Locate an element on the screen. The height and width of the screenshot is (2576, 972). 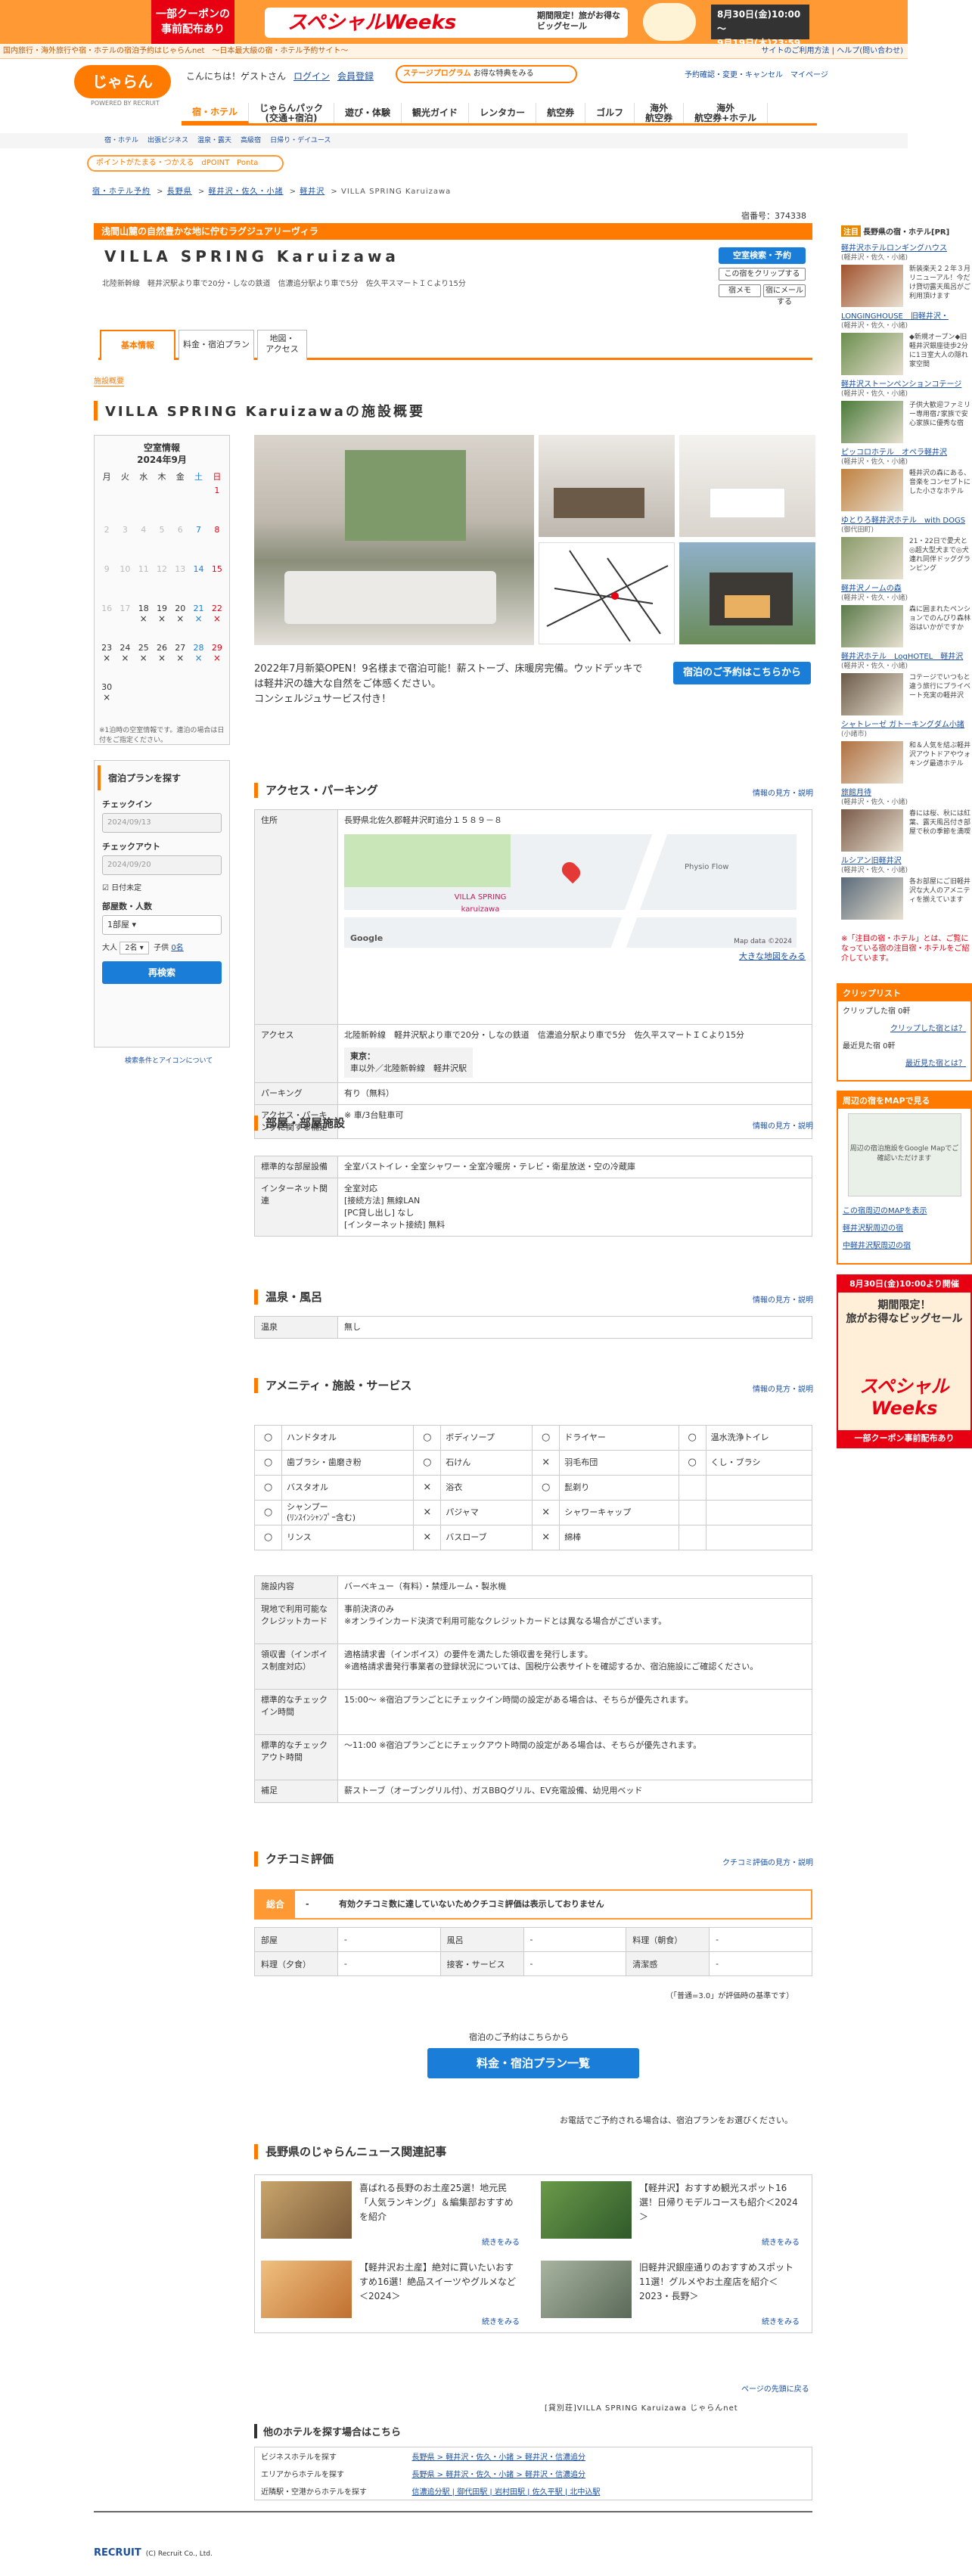
research-button: 再検索 is located at coordinates (162, 972).